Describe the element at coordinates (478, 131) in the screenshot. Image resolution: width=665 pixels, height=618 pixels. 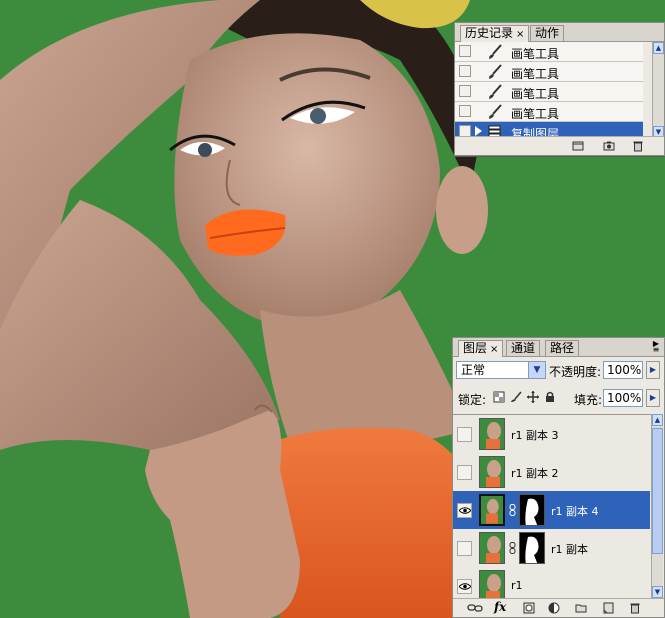
I see `history-state-arrow-icon` at that location.